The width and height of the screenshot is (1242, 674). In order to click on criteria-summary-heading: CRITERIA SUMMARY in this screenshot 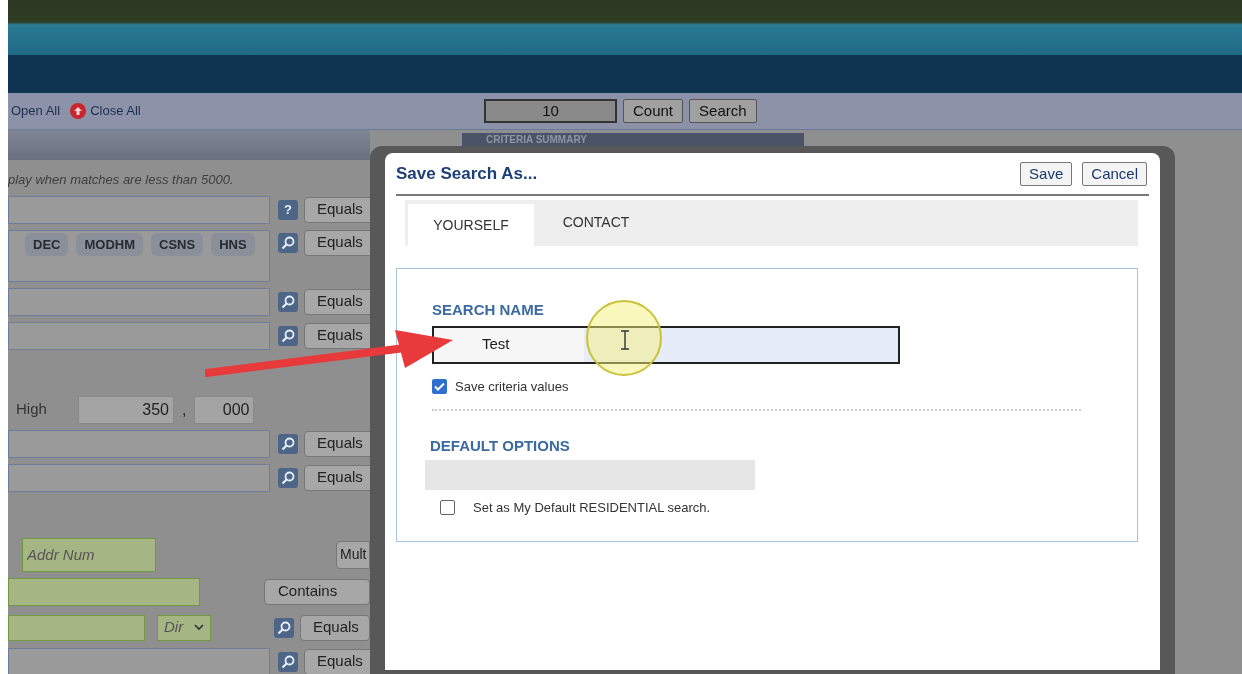, I will do `click(536, 140)`.